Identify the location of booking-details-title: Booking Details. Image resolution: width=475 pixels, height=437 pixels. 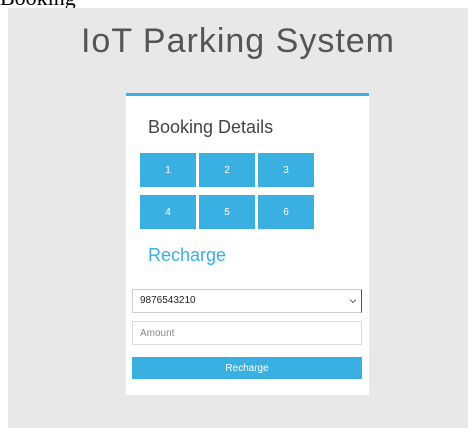
(211, 127).